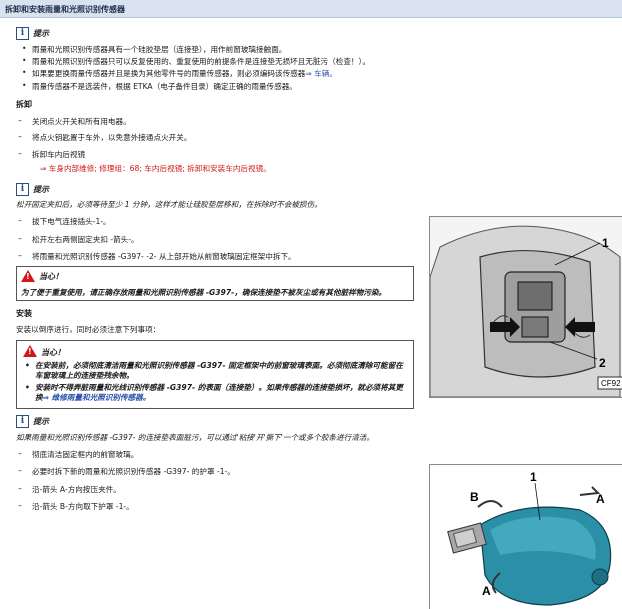 The height and width of the screenshot is (609, 622). I want to click on page-title-bar: 拆卸和安装雨量和光照识别传感器, so click(311, 9).